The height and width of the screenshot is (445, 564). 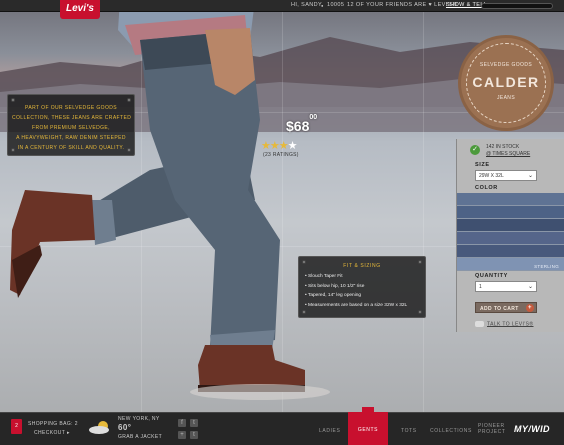 I want to click on product-name: CALDER, so click(x=506, y=82).